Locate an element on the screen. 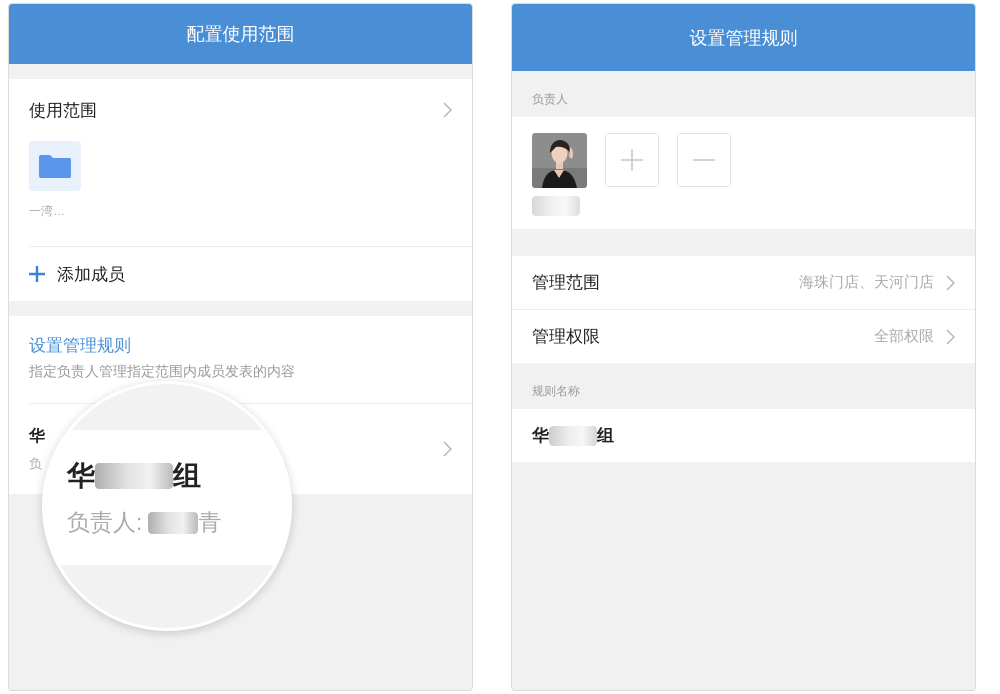 This screenshot has height=694, width=1000. screen-title: 设置管理规则 is located at coordinates (743, 37).